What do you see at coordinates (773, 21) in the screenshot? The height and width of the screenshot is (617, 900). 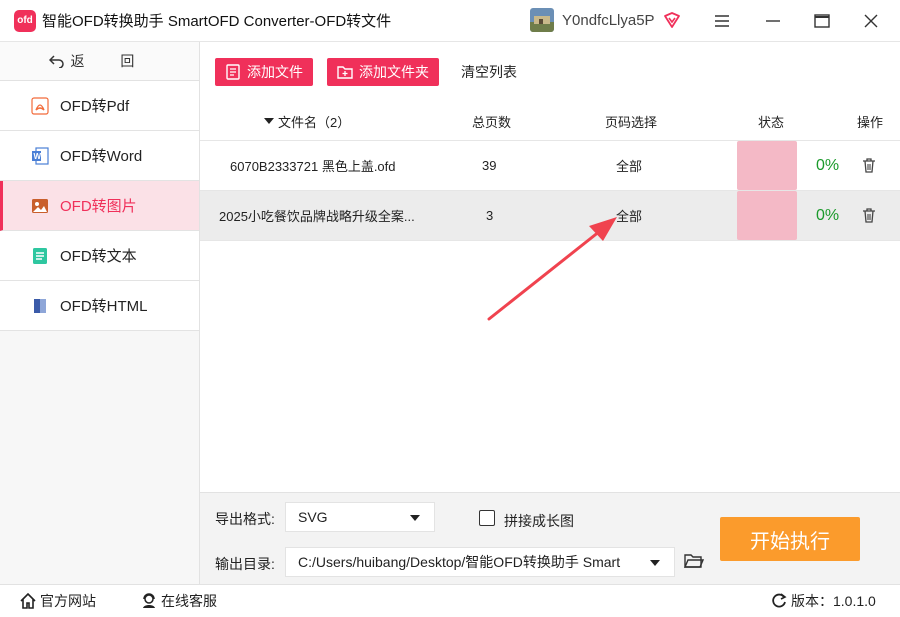 I see `minimize-icon` at bounding box center [773, 21].